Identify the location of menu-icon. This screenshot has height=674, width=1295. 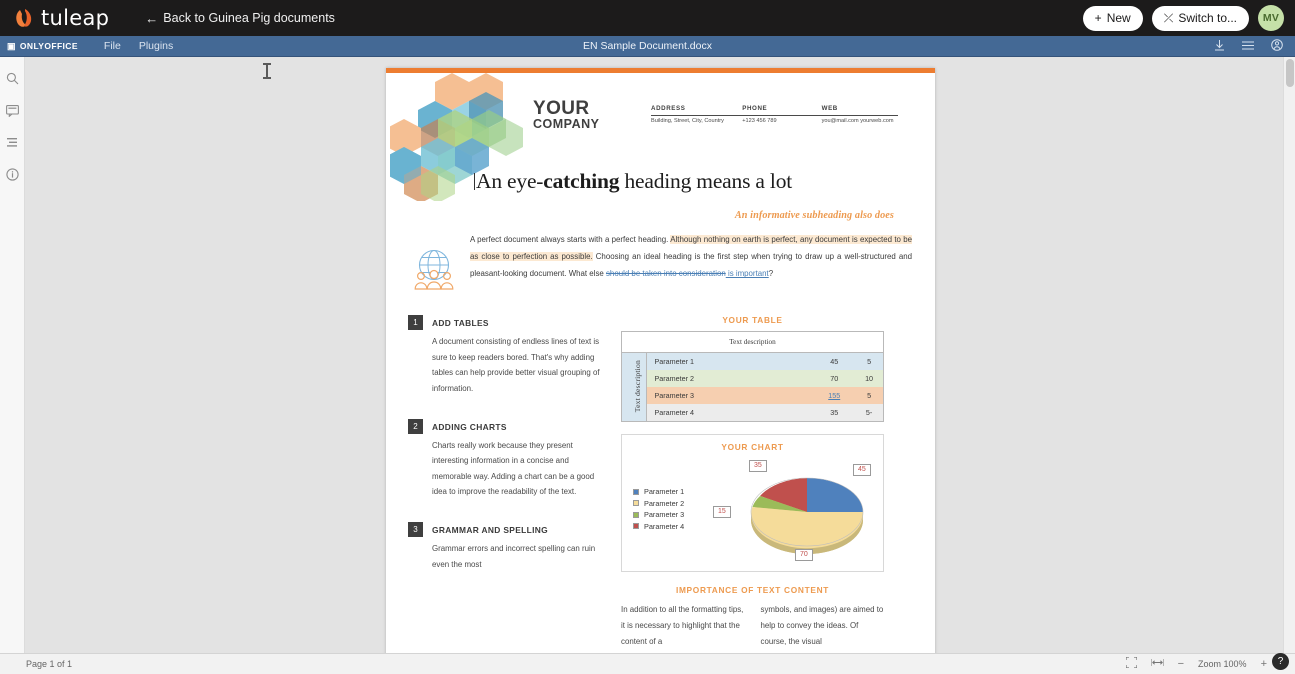
(1248, 46).